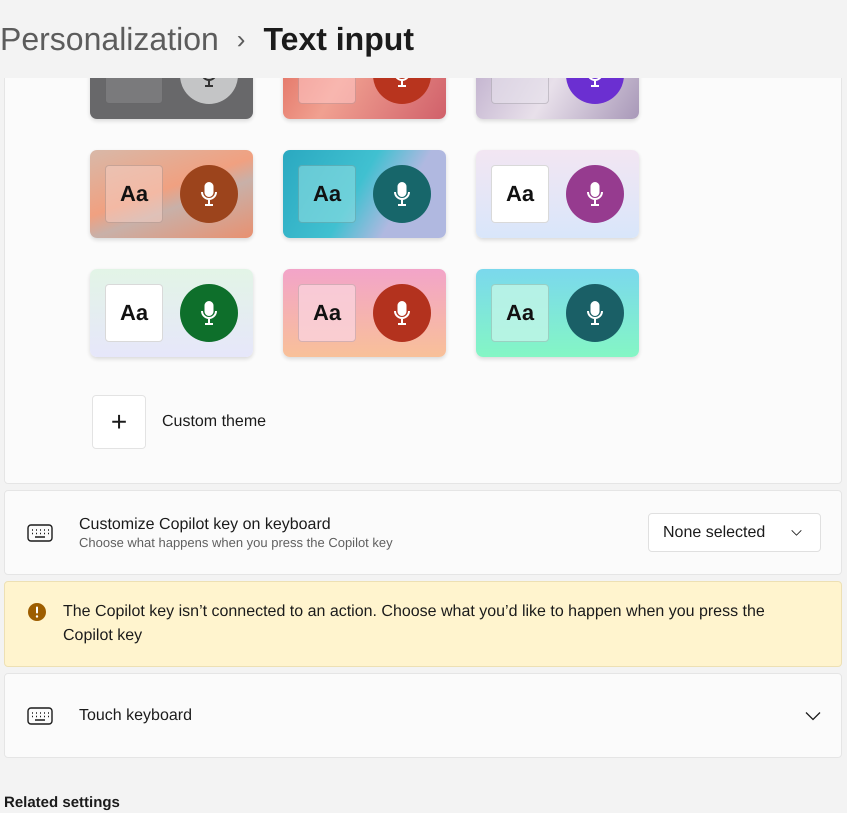  Describe the element at coordinates (205, 525) in the screenshot. I see `setting-title: Customize Copilot key on keyboard` at that location.